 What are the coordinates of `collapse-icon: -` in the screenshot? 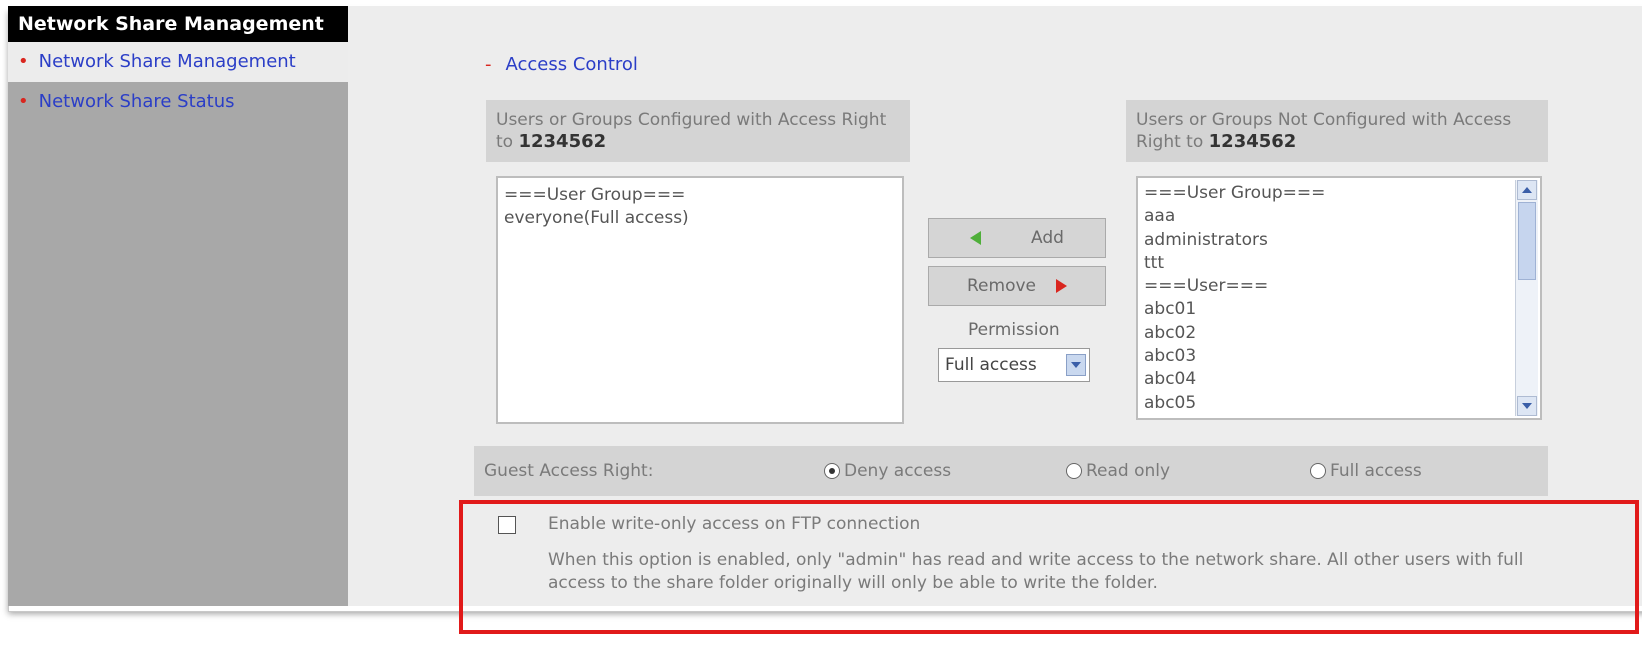 It's located at (488, 64).